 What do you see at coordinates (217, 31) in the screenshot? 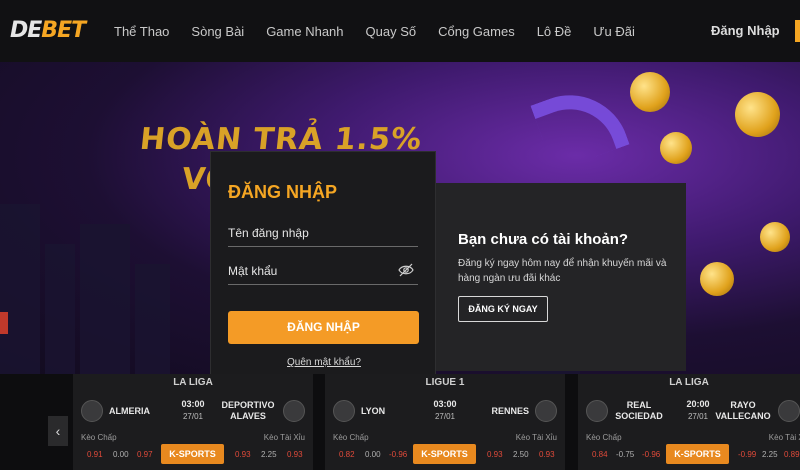
I see `menu-item-song-bai: Sòng Bài` at bounding box center [217, 31].